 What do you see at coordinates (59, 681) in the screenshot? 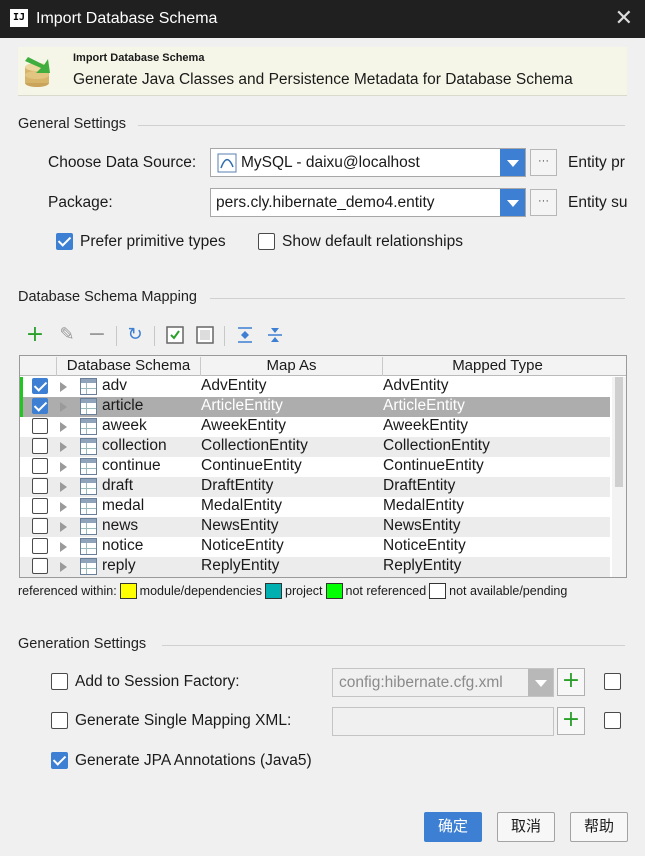
I see `session-factory-checkbox` at bounding box center [59, 681].